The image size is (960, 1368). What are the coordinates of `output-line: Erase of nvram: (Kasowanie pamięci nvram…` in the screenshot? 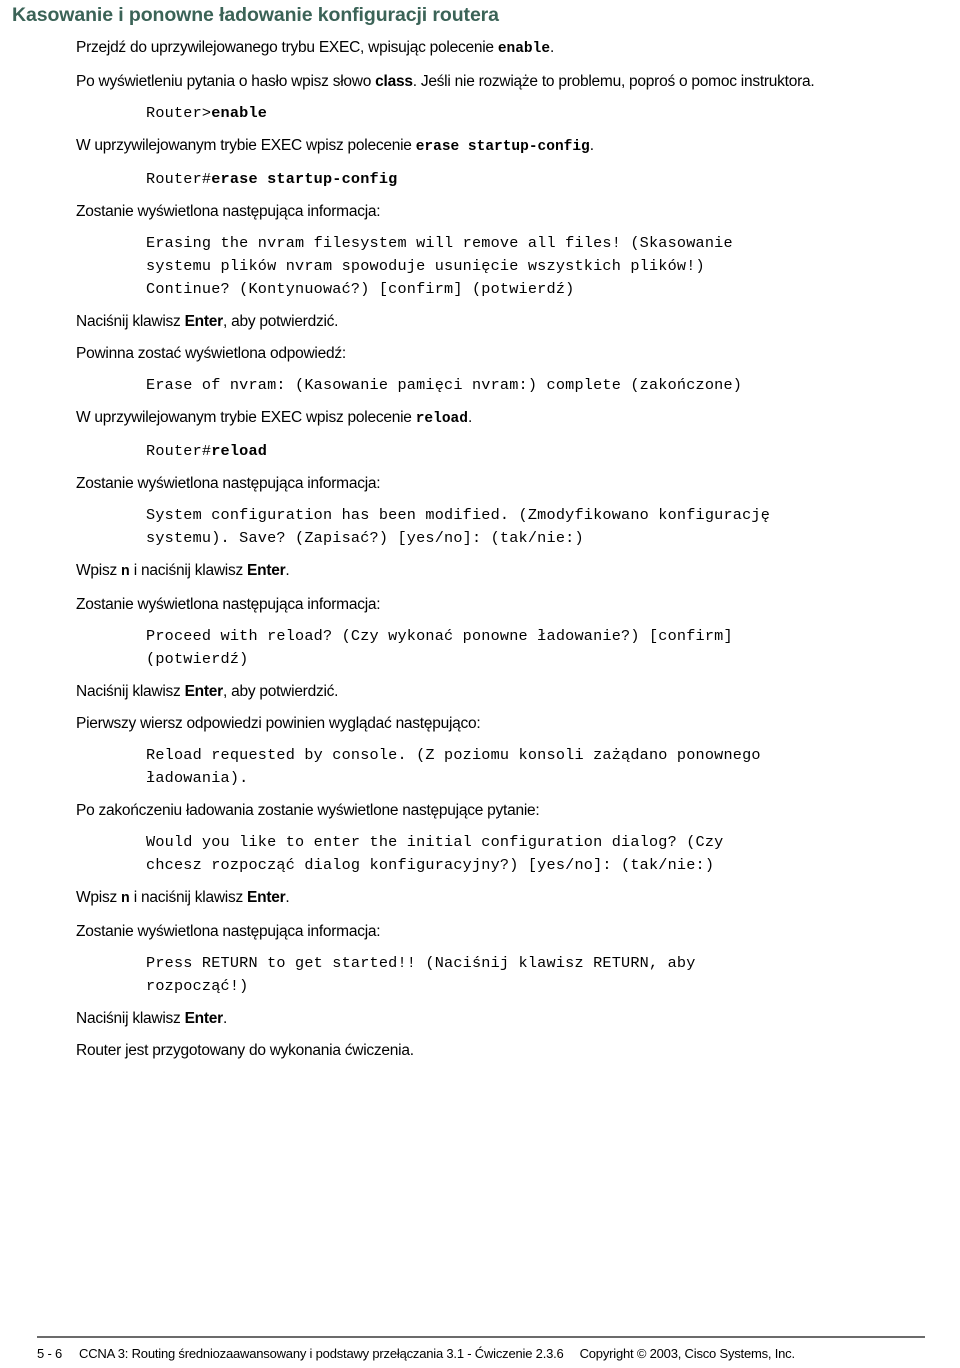 It's located at (444, 385).